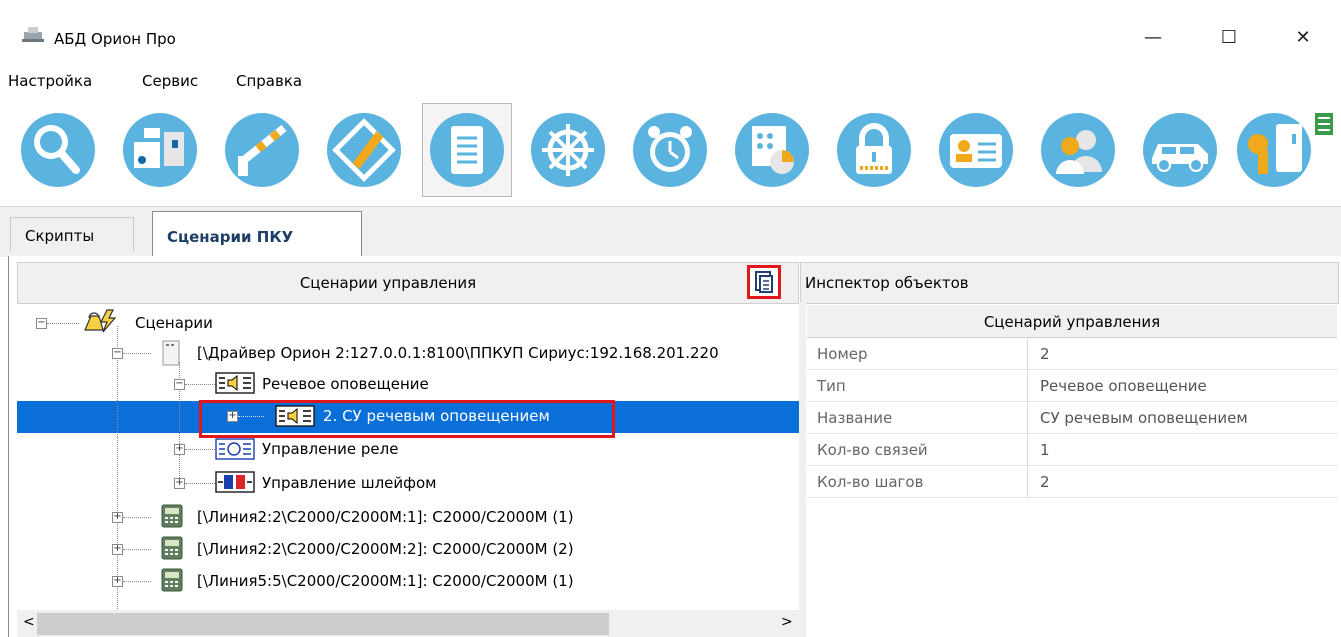  Describe the element at coordinates (388, 283) in the screenshot. I see `scenarios-panel-title: Сценарии управления` at that location.